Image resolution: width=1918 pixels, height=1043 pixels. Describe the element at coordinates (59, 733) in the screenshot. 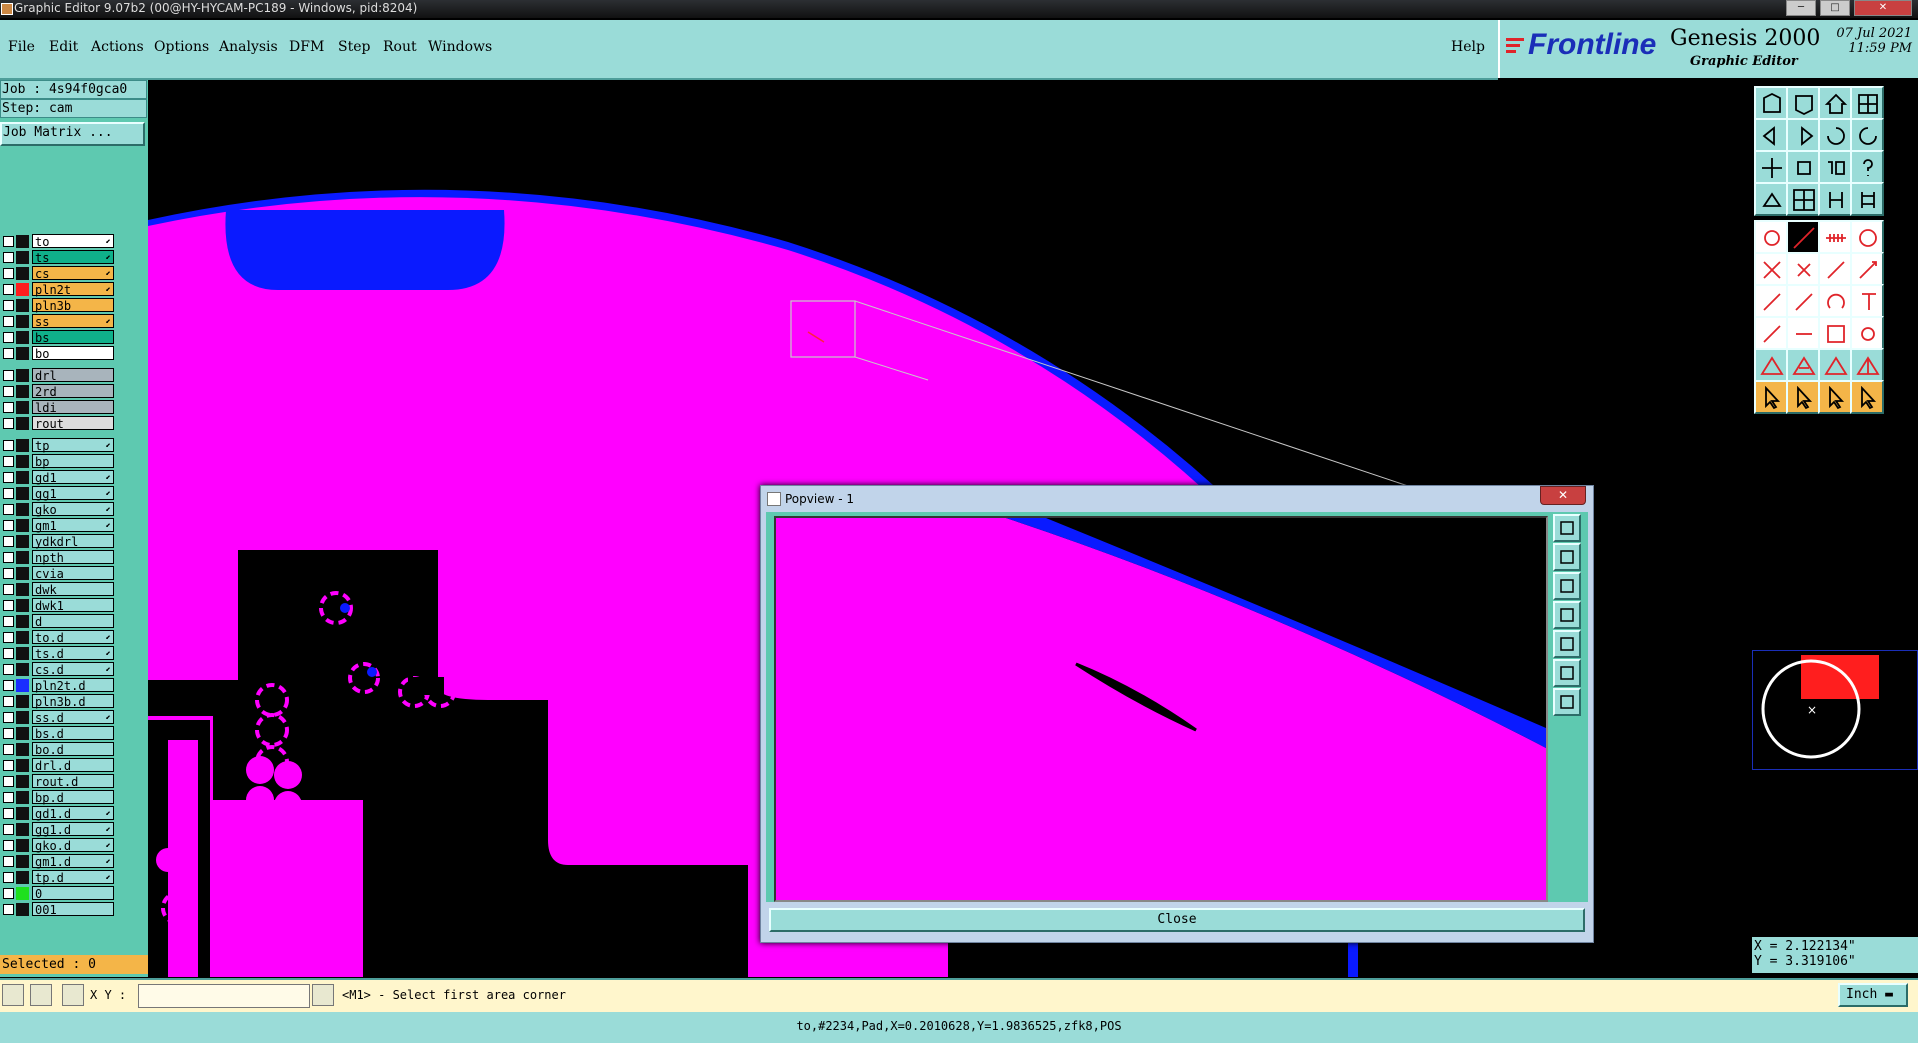

I see `layer-row: bs.d` at that location.